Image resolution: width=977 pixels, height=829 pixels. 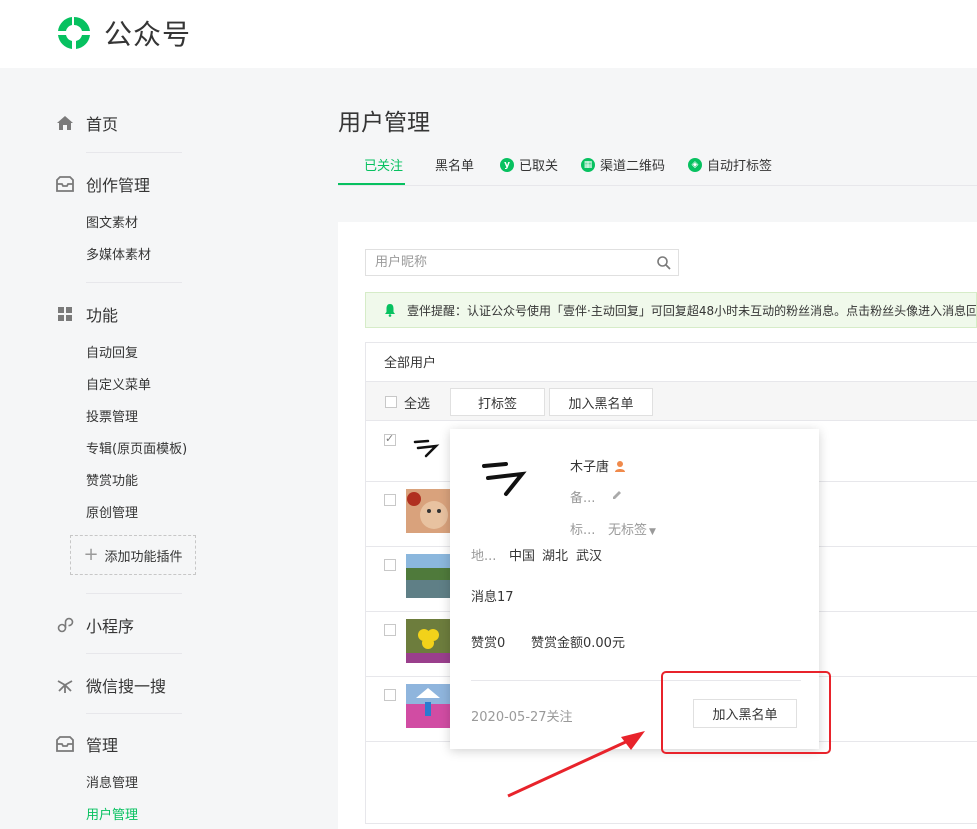 What do you see at coordinates (522, 556) in the screenshot?
I see `country: 中国` at bounding box center [522, 556].